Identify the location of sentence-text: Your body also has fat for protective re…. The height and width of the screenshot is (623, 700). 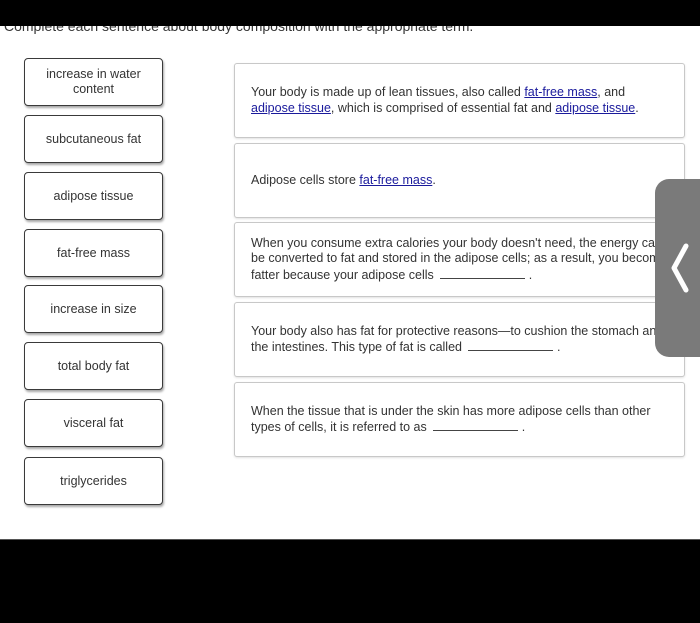
(459, 340).